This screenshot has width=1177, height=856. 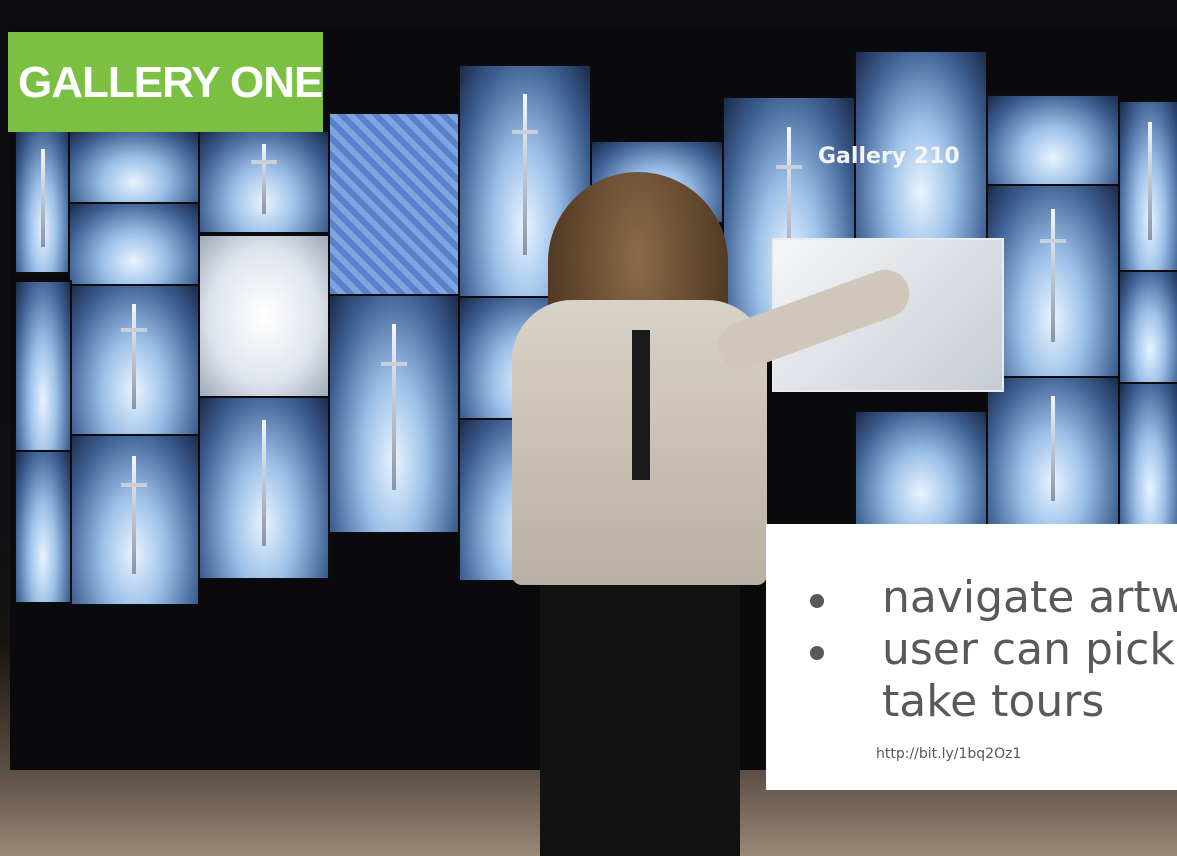 What do you see at coordinates (170, 82) in the screenshot?
I see `logo-text: GALLERY ONE` at bounding box center [170, 82].